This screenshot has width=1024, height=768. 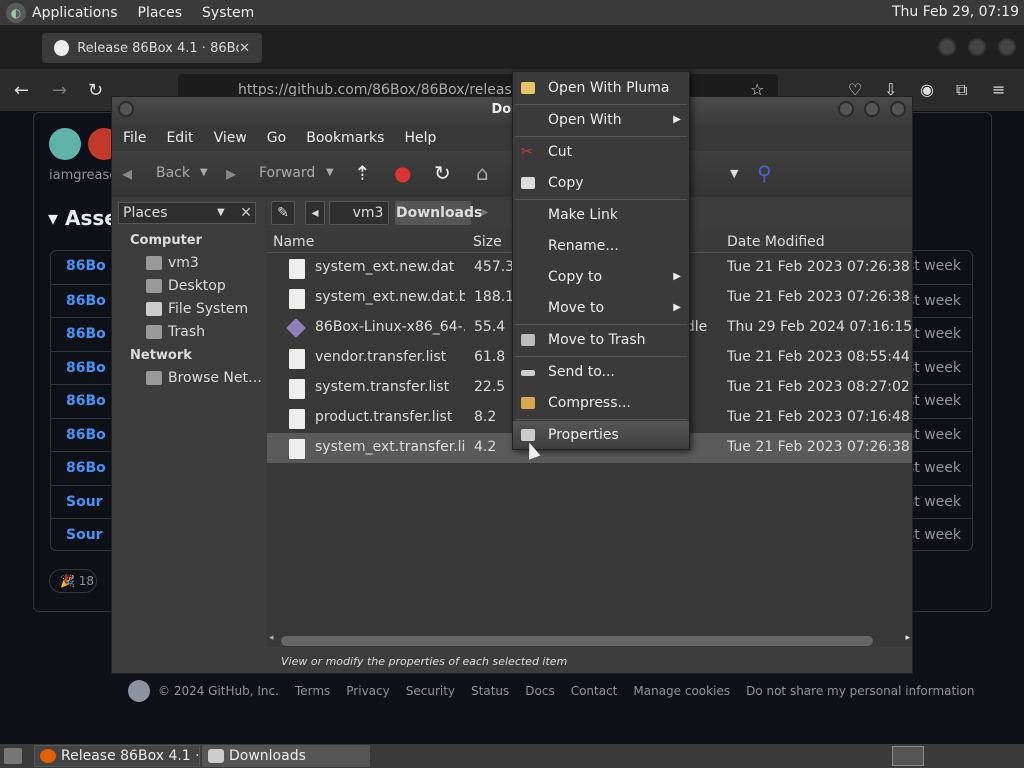 What do you see at coordinates (998, 89) in the screenshot?
I see `hamburger-menu-icon: ≡` at bounding box center [998, 89].